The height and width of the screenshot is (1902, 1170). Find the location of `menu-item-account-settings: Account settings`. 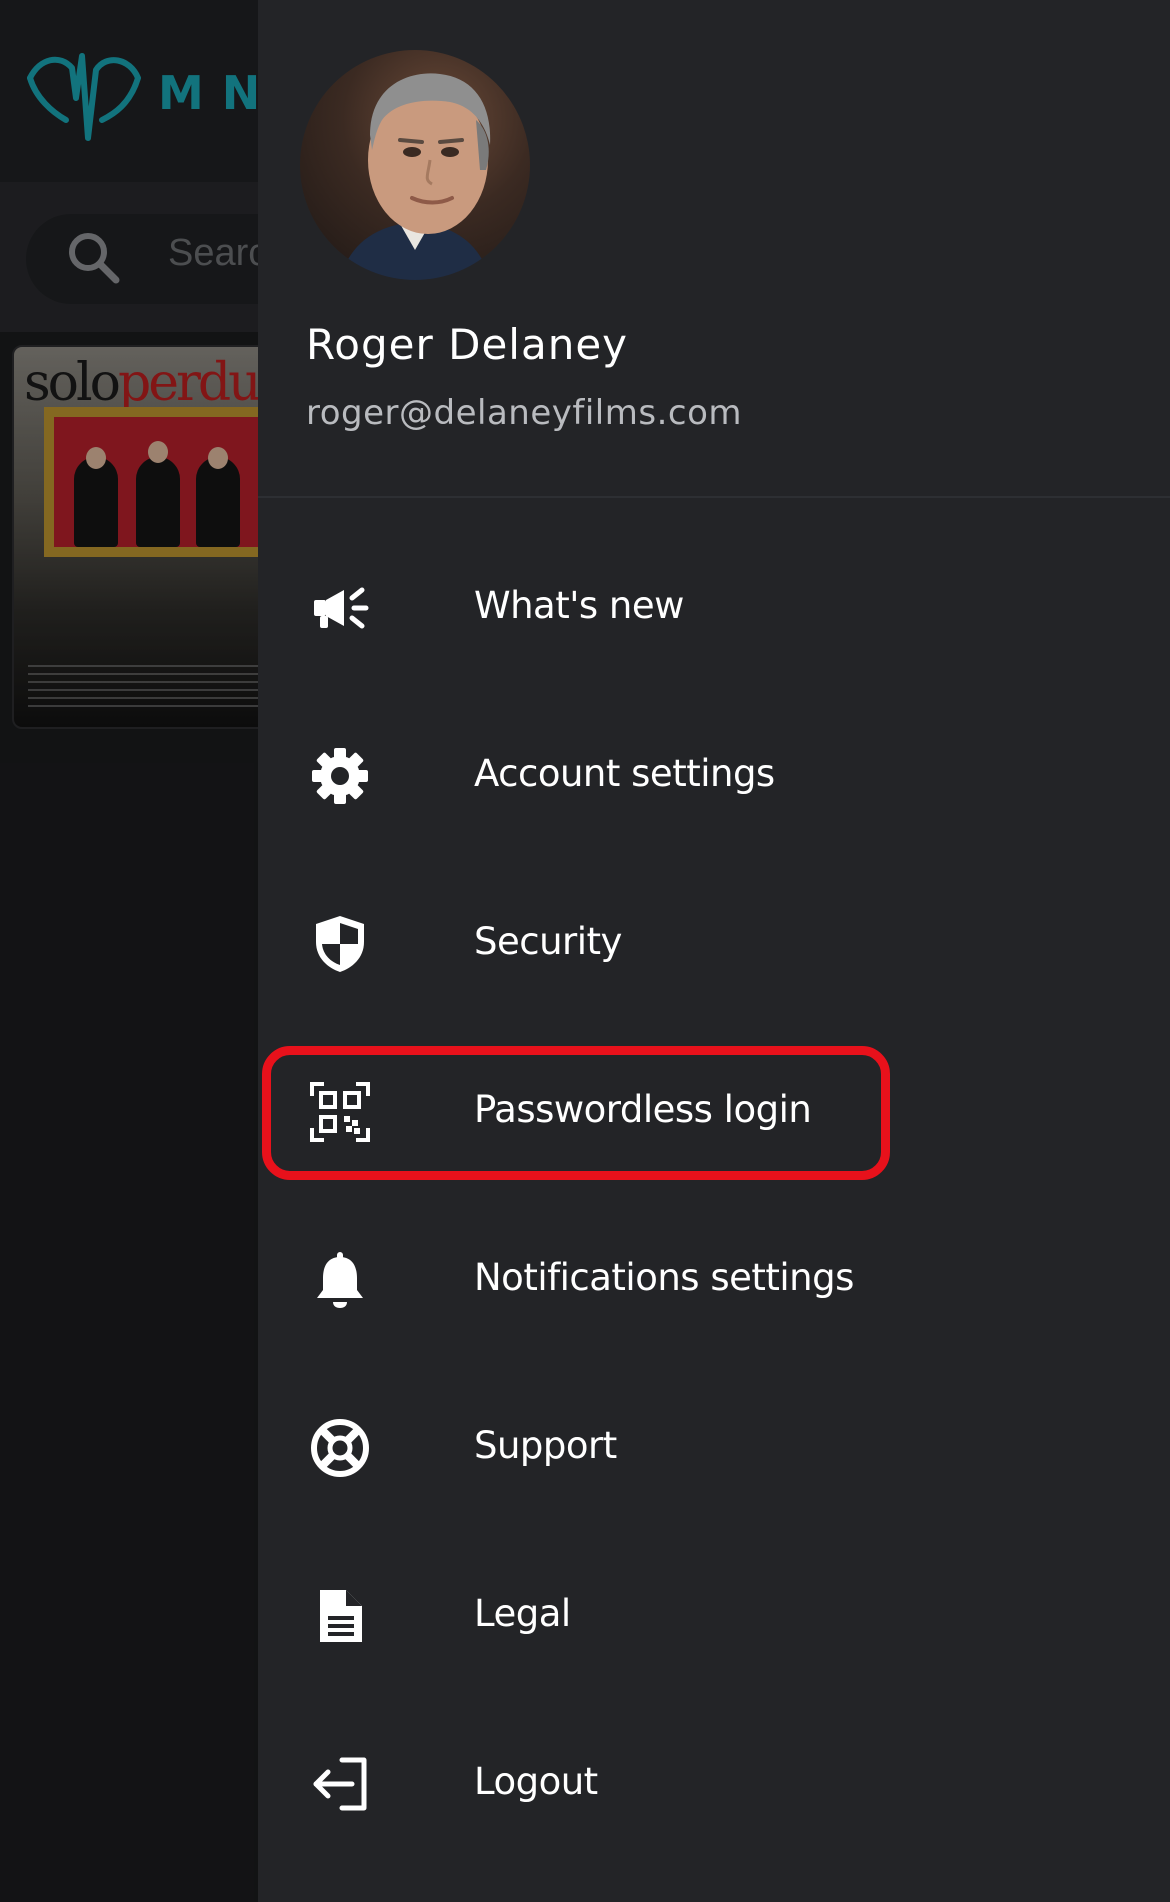

menu-item-account-settings: Account settings is located at coordinates (714, 776).